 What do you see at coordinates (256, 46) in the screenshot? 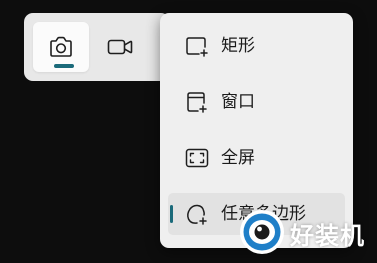
I see `menu-item-rectangle: 矩形` at bounding box center [256, 46].